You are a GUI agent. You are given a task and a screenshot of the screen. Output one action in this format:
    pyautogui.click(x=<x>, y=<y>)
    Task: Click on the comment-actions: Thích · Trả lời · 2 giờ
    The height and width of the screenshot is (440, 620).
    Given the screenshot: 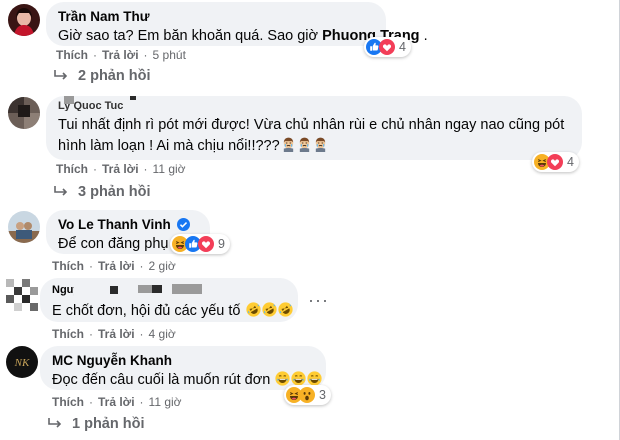 What is the action you would take?
    pyautogui.click(x=114, y=266)
    